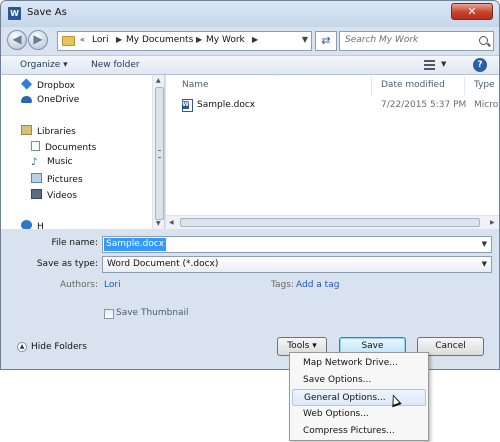 The height and width of the screenshot is (442, 500). I want to click on change-view-icon, so click(429, 65).